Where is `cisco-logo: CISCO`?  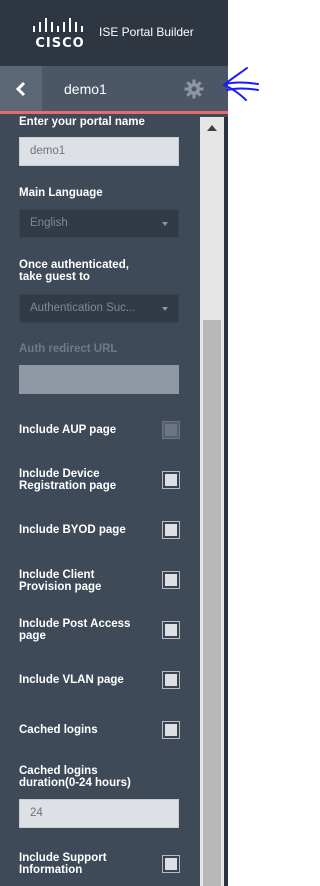
cisco-logo: CISCO is located at coordinates (60, 34).